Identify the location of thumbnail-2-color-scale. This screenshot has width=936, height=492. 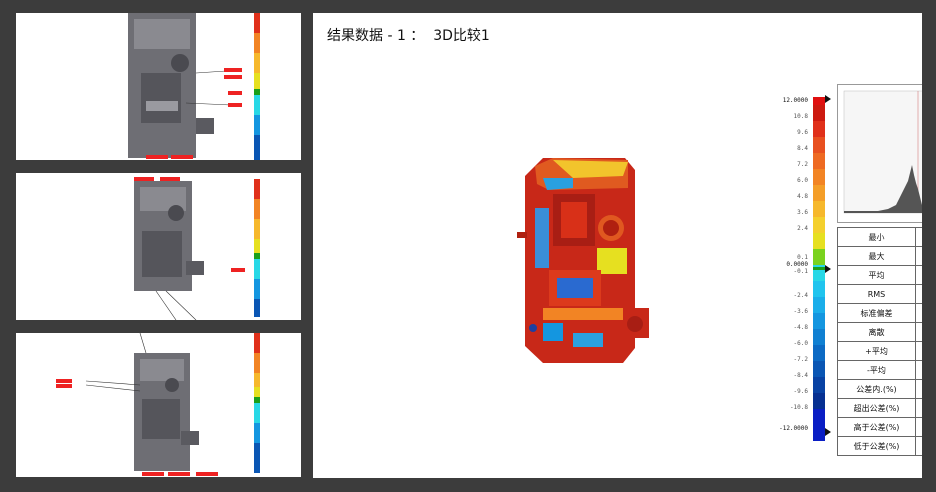
(257, 248).